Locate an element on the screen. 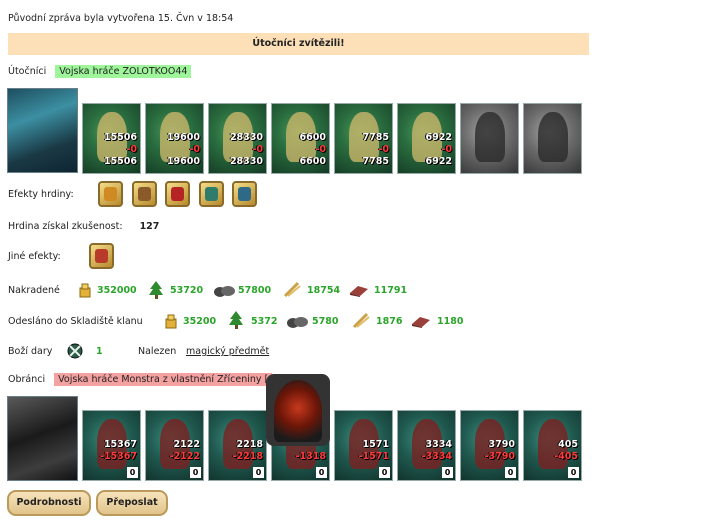  experience-line: Hrdina získal zkušenost: 127 is located at coordinates (83, 226).